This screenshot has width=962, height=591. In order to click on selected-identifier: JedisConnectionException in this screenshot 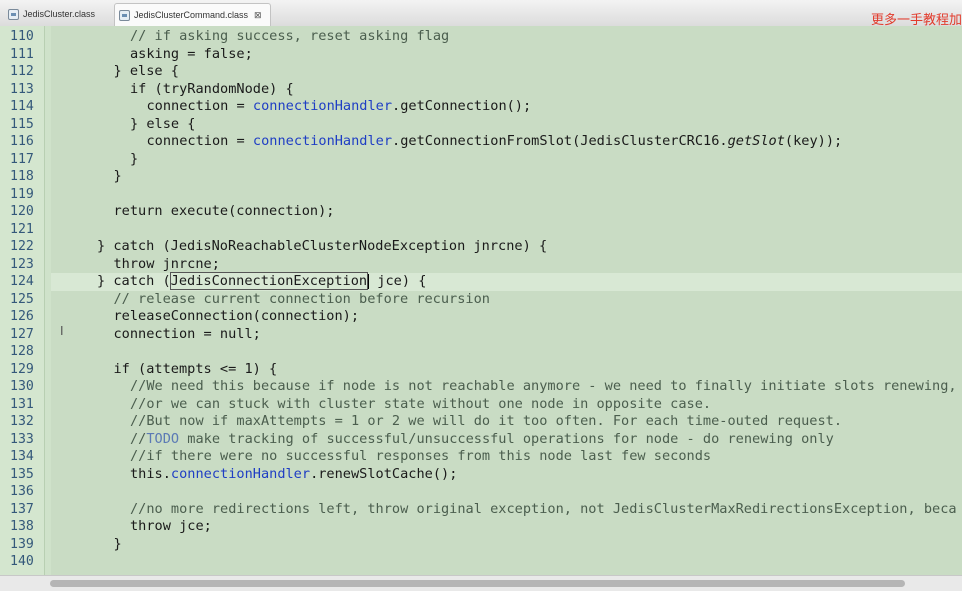, I will do `click(269, 281)`.